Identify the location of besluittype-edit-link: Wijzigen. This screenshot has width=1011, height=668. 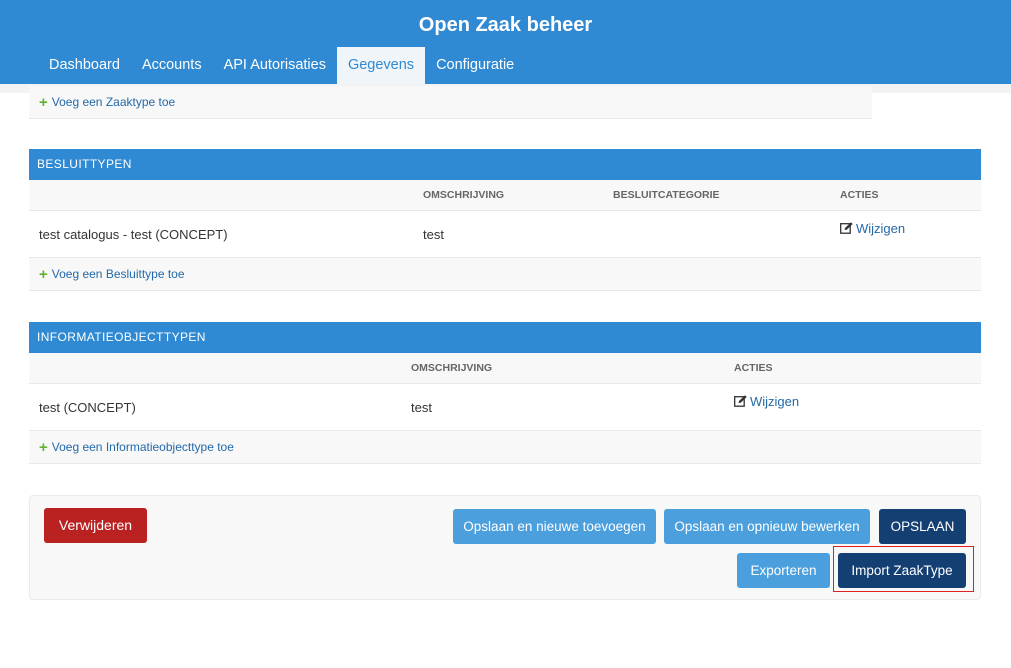
(872, 228).